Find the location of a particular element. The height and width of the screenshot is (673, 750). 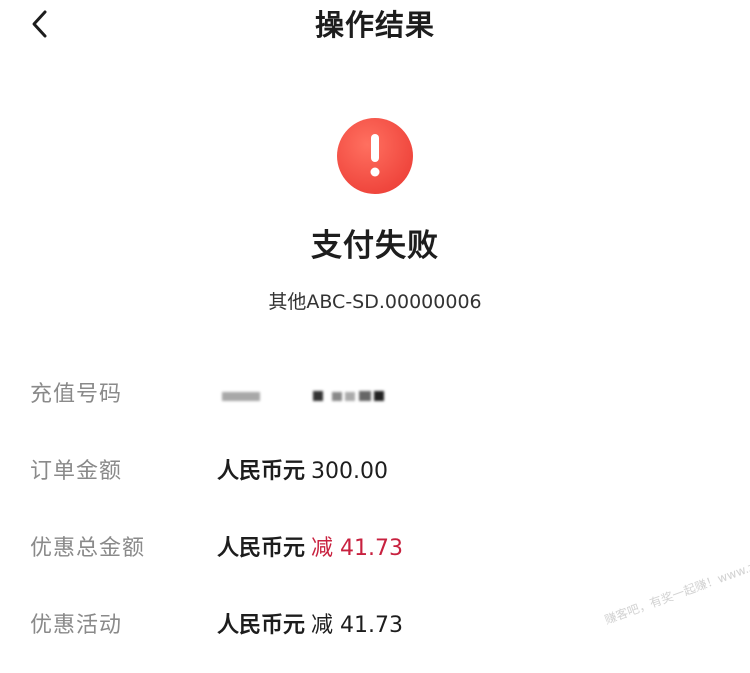

detail-value: 人民币元 300.00 is located at coordinates (302, 472).